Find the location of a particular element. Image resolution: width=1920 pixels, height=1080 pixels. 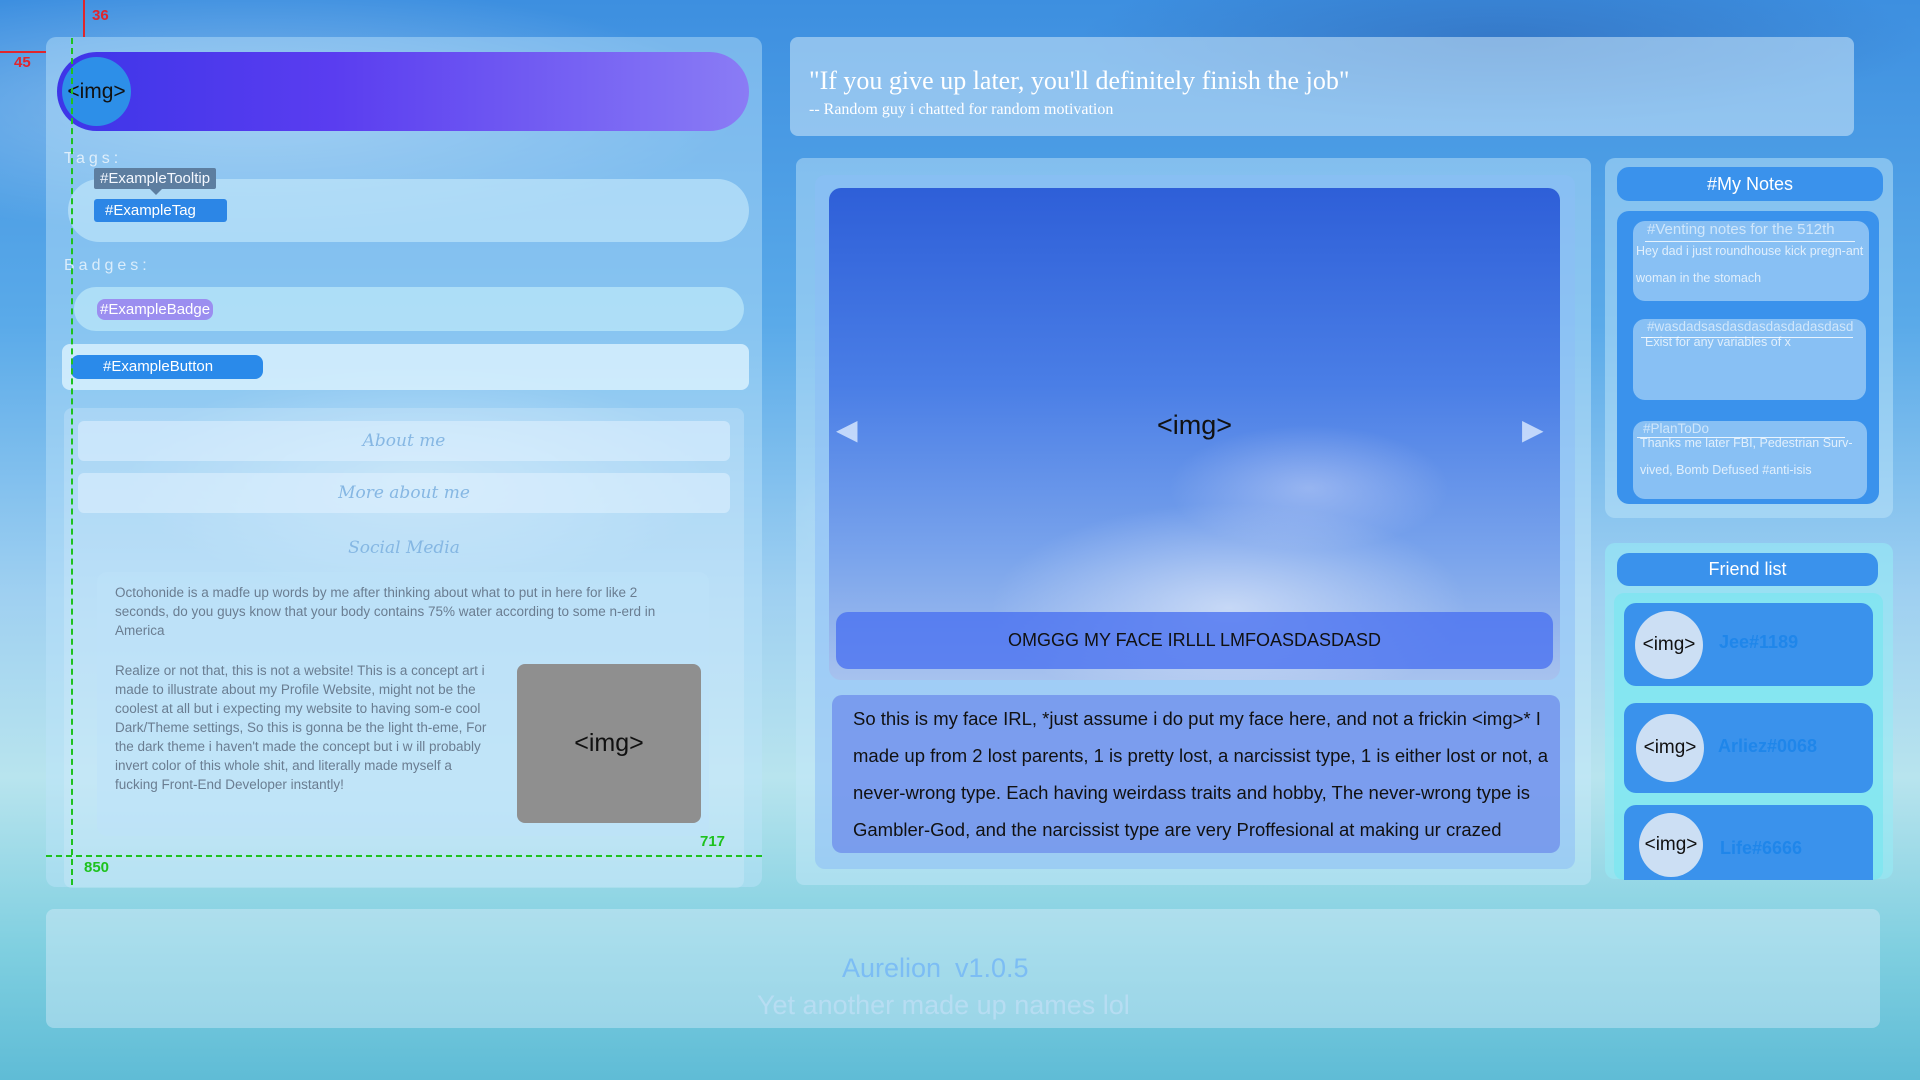

guide-horizontal-dashed is located at coordinates (404, 856).